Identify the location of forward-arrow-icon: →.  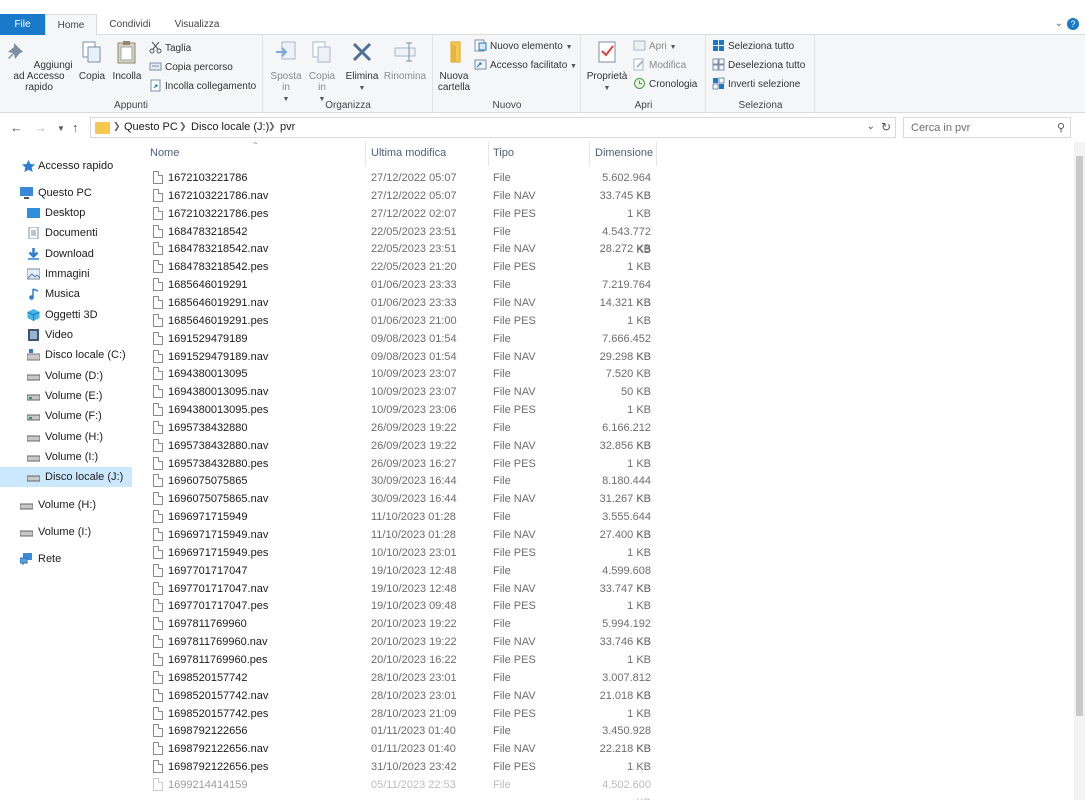
(40, 127).